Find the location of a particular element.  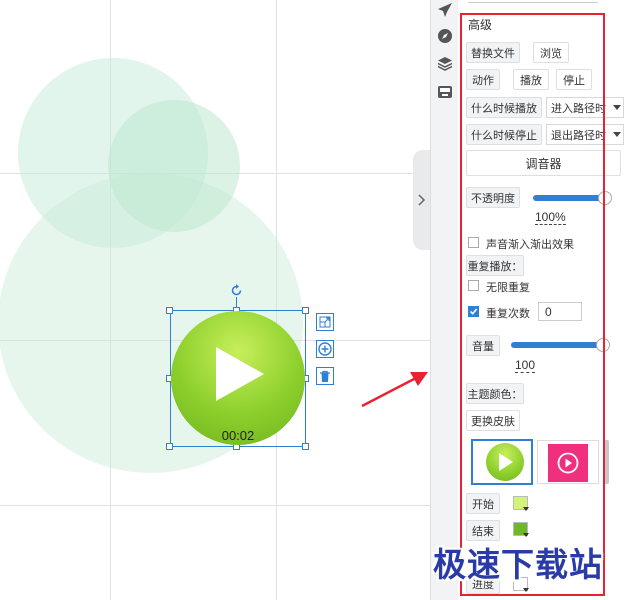

theme-color-label: 主题颜色： is located at coordinates (495, 393).